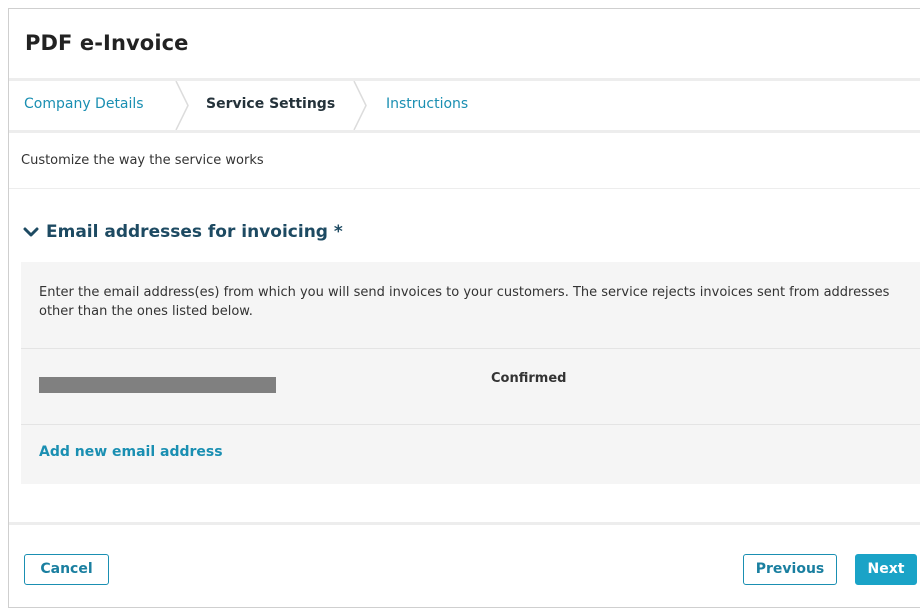 The width and height of the screenshot is (920, 608). I want to click on page-subtitle: Customize the way the service works, so click(142, 160).